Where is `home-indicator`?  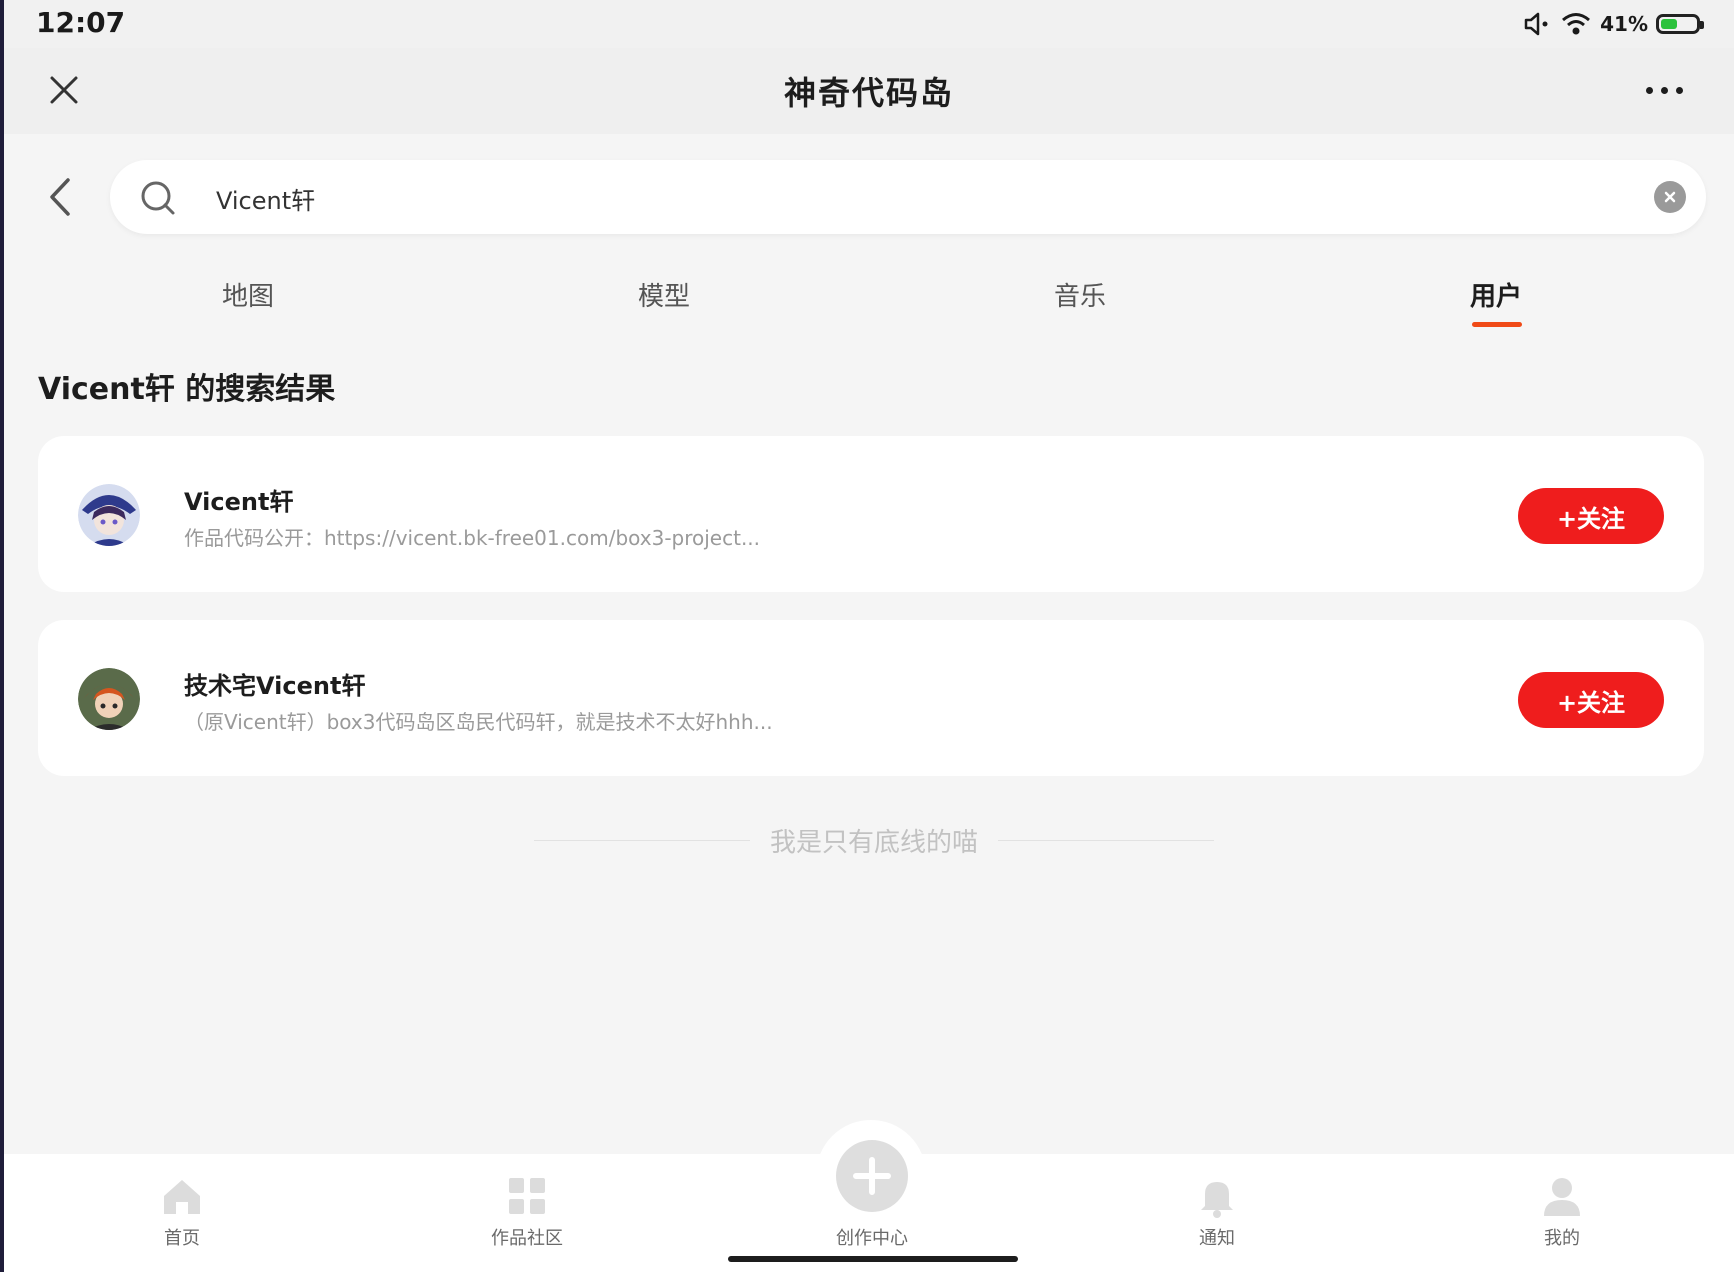 home-indicator is located at coordinates (873, 1259).